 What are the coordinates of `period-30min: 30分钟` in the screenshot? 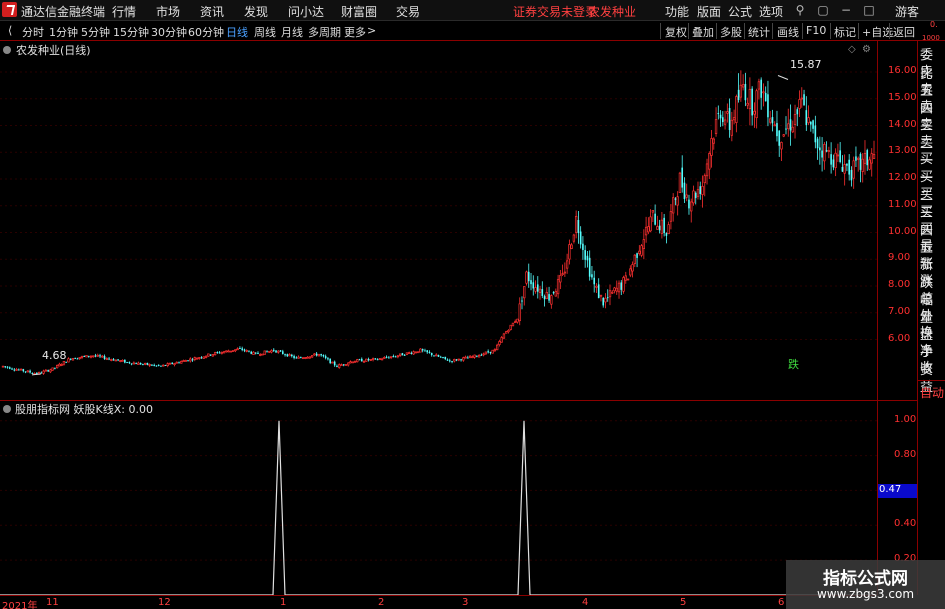 It's located at (169, 32).